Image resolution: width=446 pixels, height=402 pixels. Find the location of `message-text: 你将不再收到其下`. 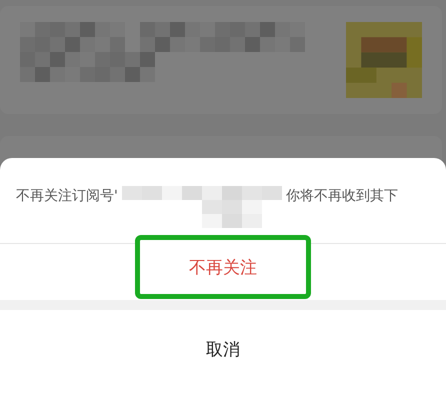

message-text: 你将不再收到其下 is located at coordinates (342, 196).